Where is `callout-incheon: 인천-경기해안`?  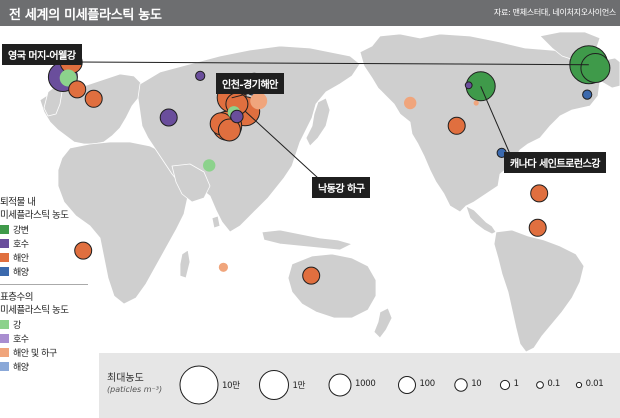 callout-incheon: 인천-경기해안 is located at coordinates (250, 83).